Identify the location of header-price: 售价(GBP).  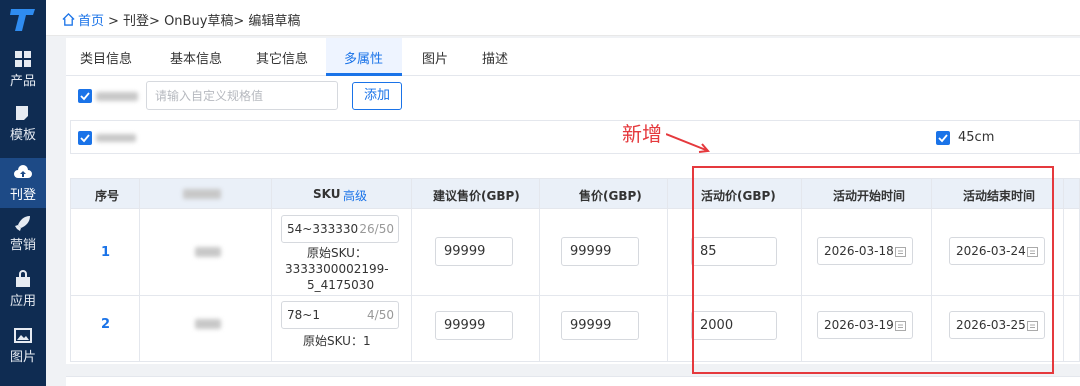
(610, 196).